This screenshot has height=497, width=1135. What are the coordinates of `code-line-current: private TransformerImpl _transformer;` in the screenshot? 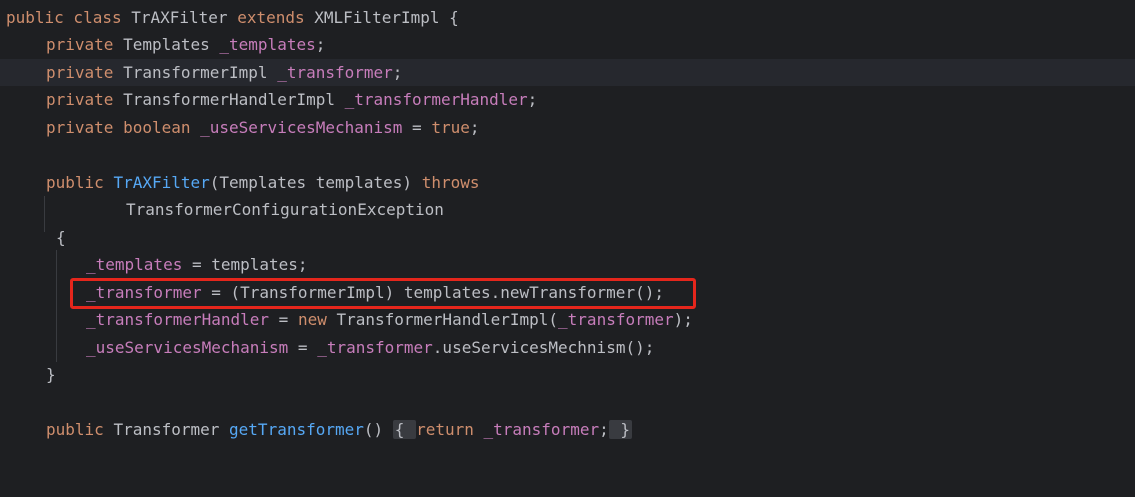 It's located at (567, 72).